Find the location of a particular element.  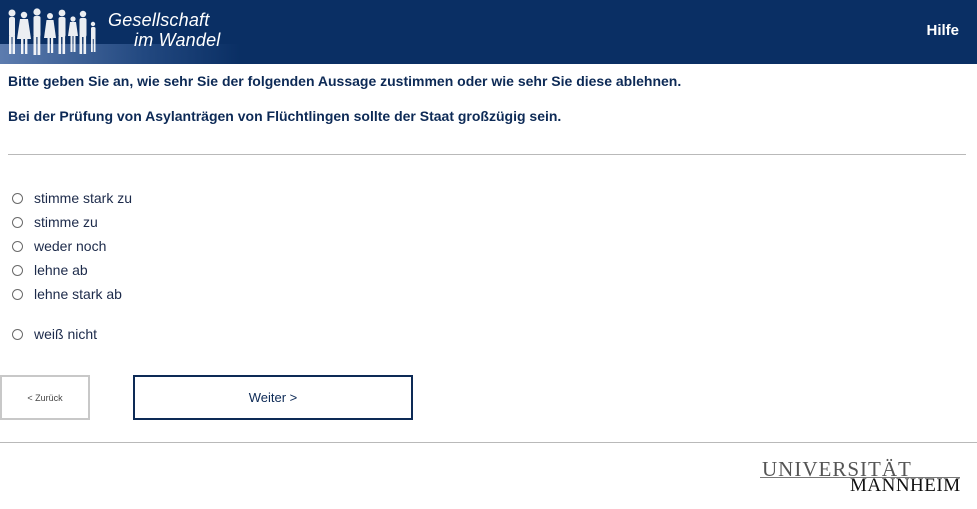

option-label: weder noch is located at coordinates (70, 246).